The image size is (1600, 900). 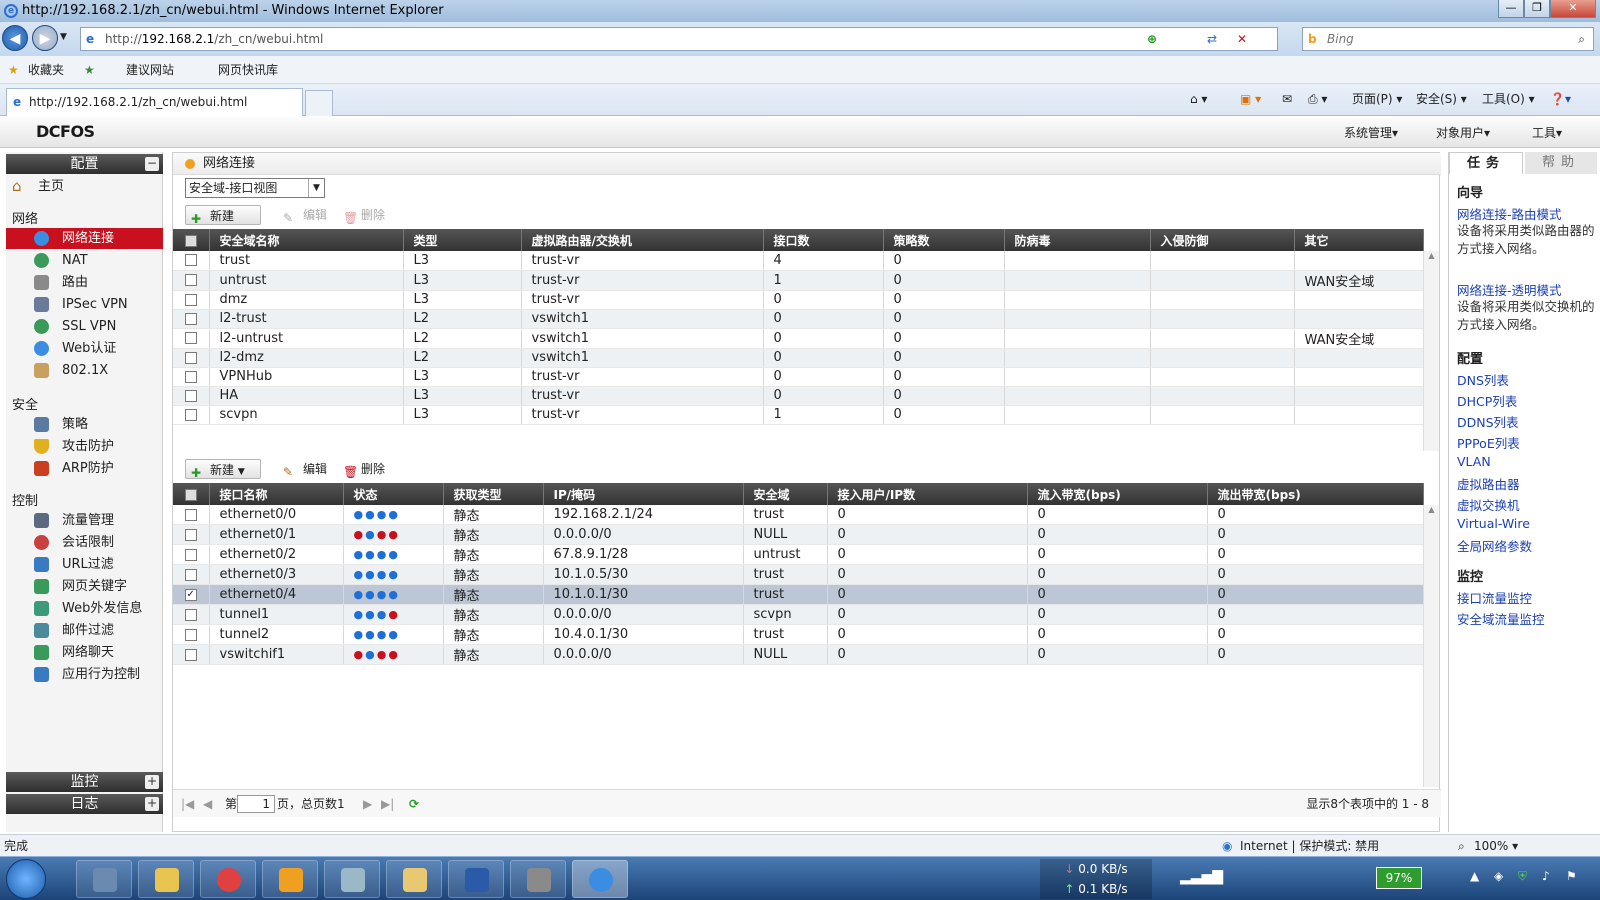 I want to click on close-window-button: ✕, so click(x=1573, y=9).